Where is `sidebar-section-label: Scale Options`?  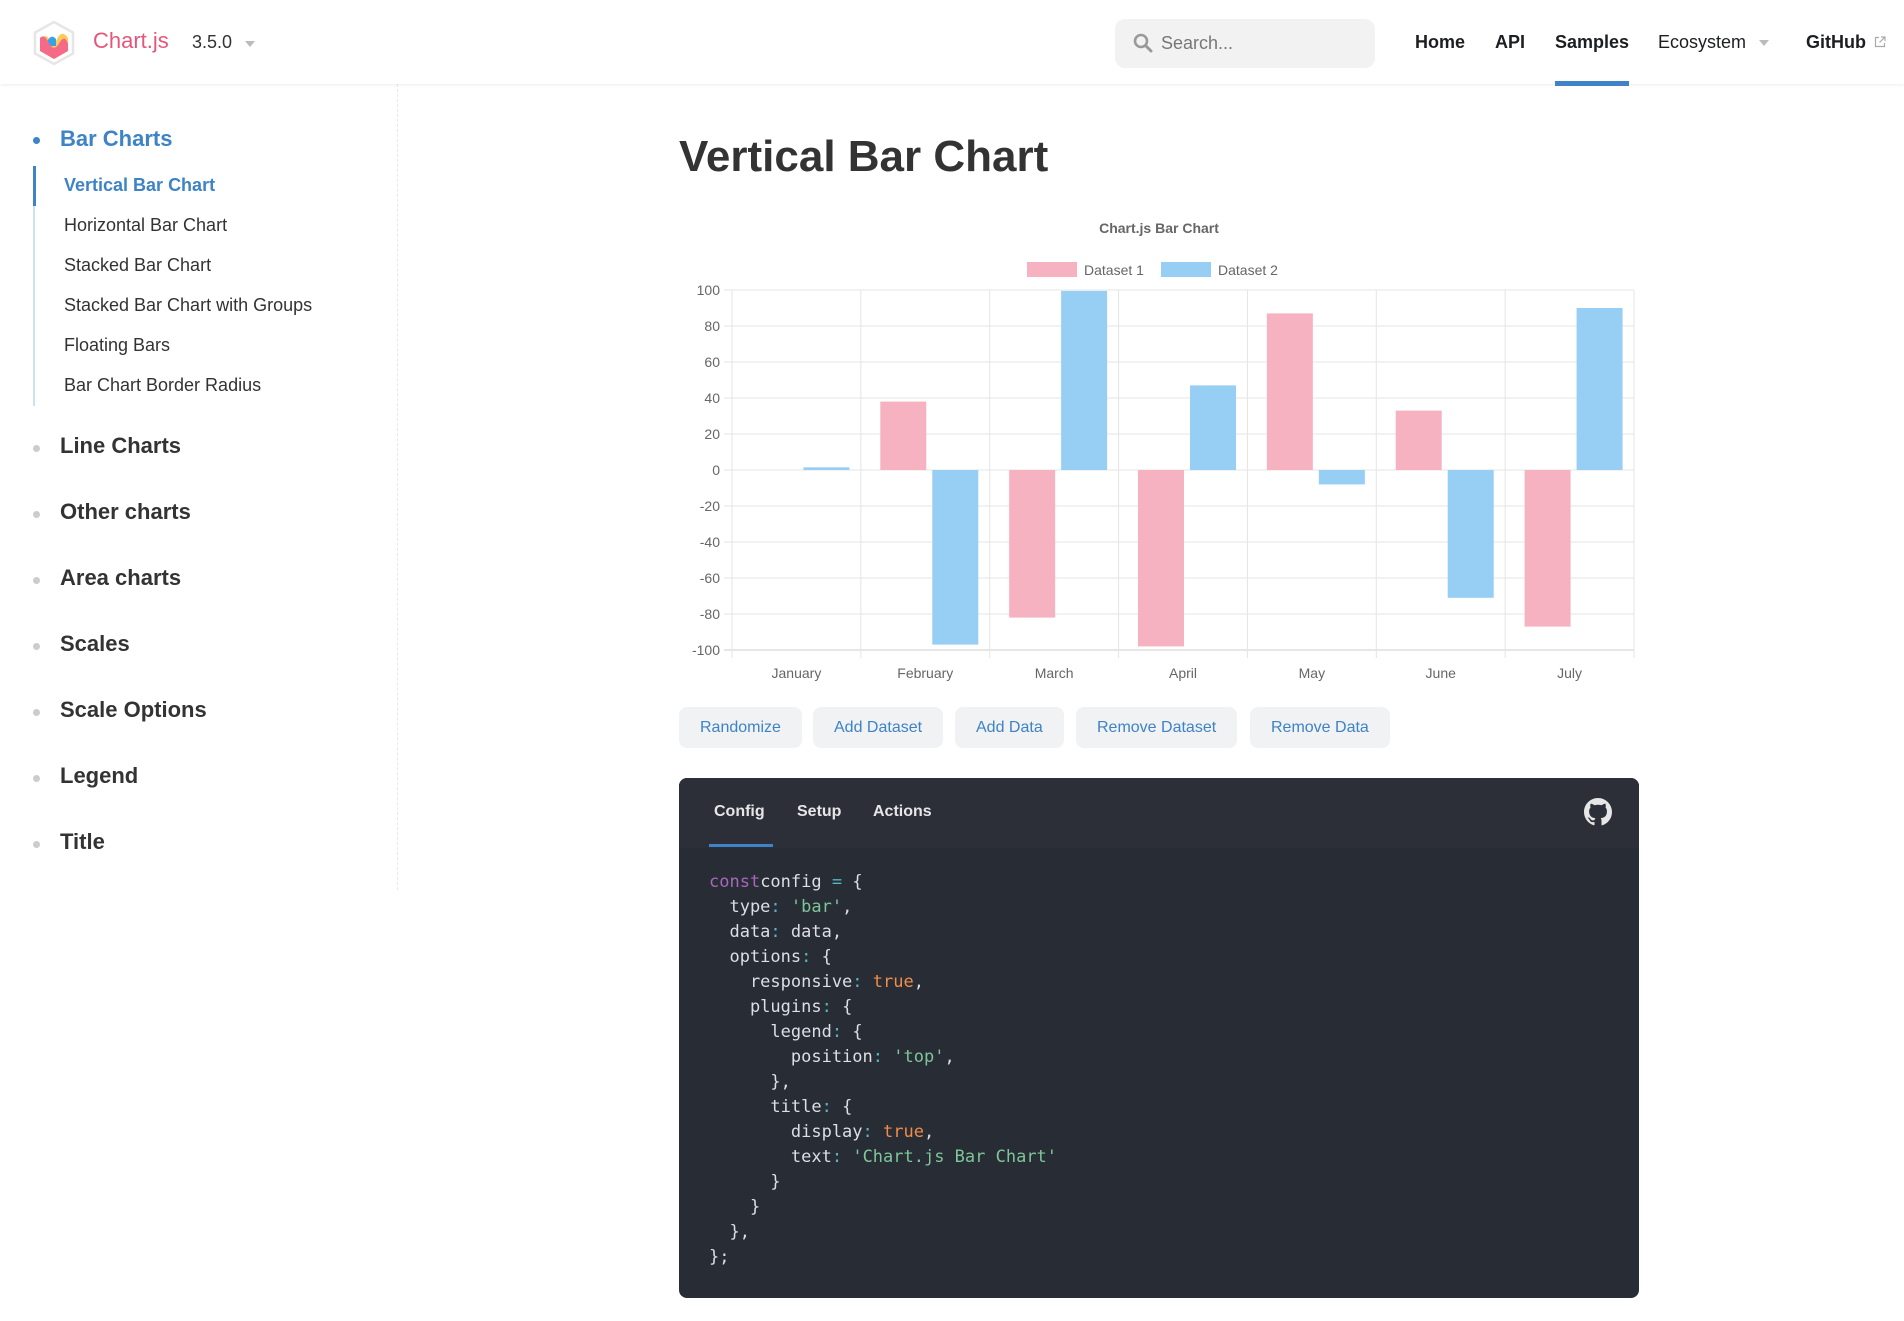 sidebar-section-label: Scale Options is located at coordinates (133, 710).